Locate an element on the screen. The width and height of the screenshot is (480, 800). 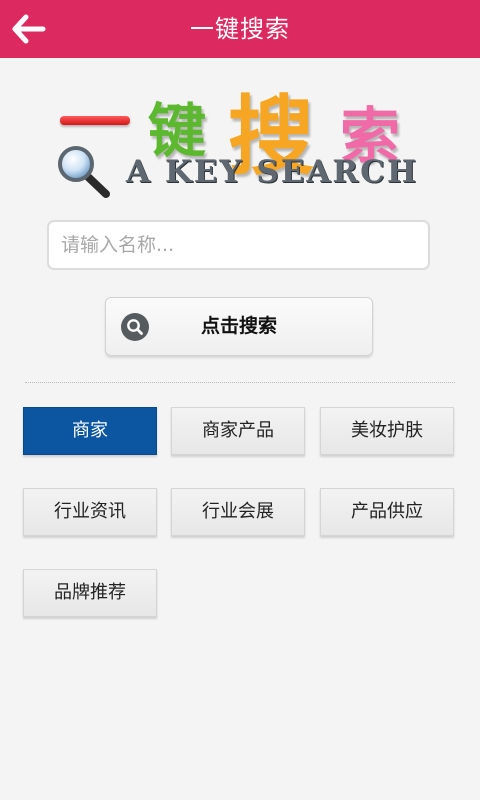
category-industry-exhibitions: 行业会展 is located at coordinates (238, 512).